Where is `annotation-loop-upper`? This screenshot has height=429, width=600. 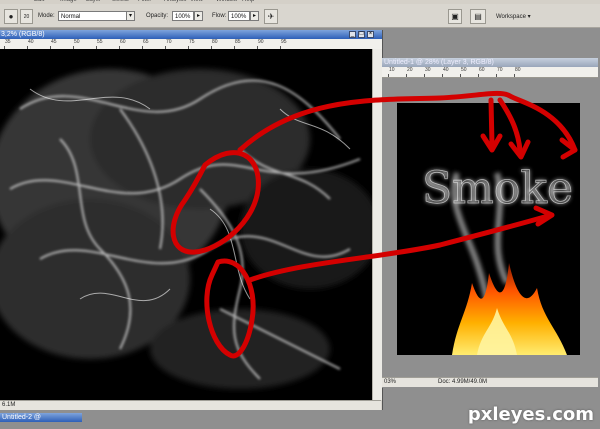
annotation-loop-upper is located at coordinates (215, 202).